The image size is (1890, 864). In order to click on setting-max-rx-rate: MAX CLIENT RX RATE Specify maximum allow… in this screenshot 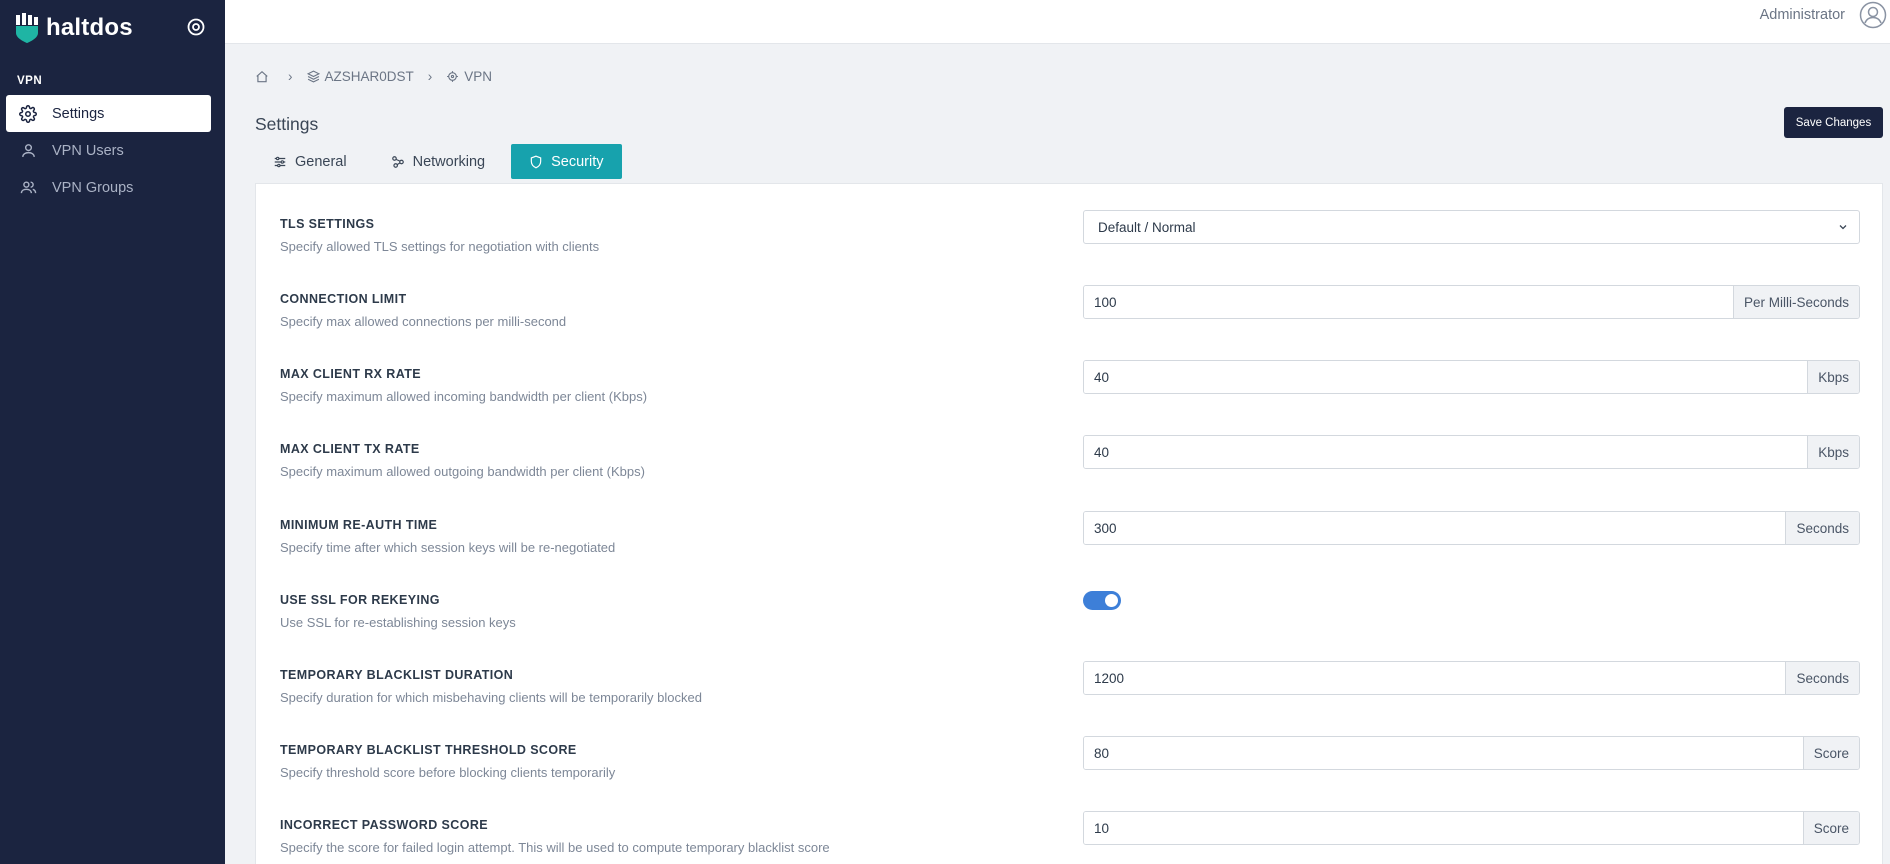, I will do `click(1075, 384)`.